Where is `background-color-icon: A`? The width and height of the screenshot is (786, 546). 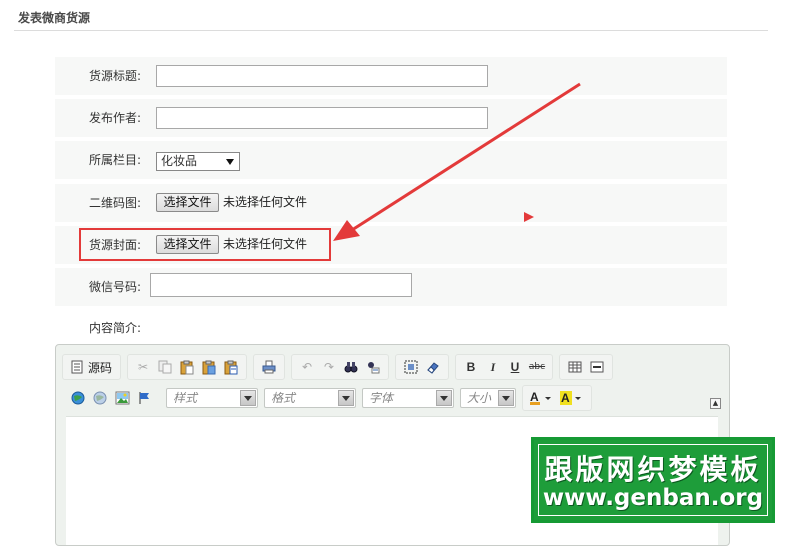
background-color-icon: A is located at coordinates (570, 398).